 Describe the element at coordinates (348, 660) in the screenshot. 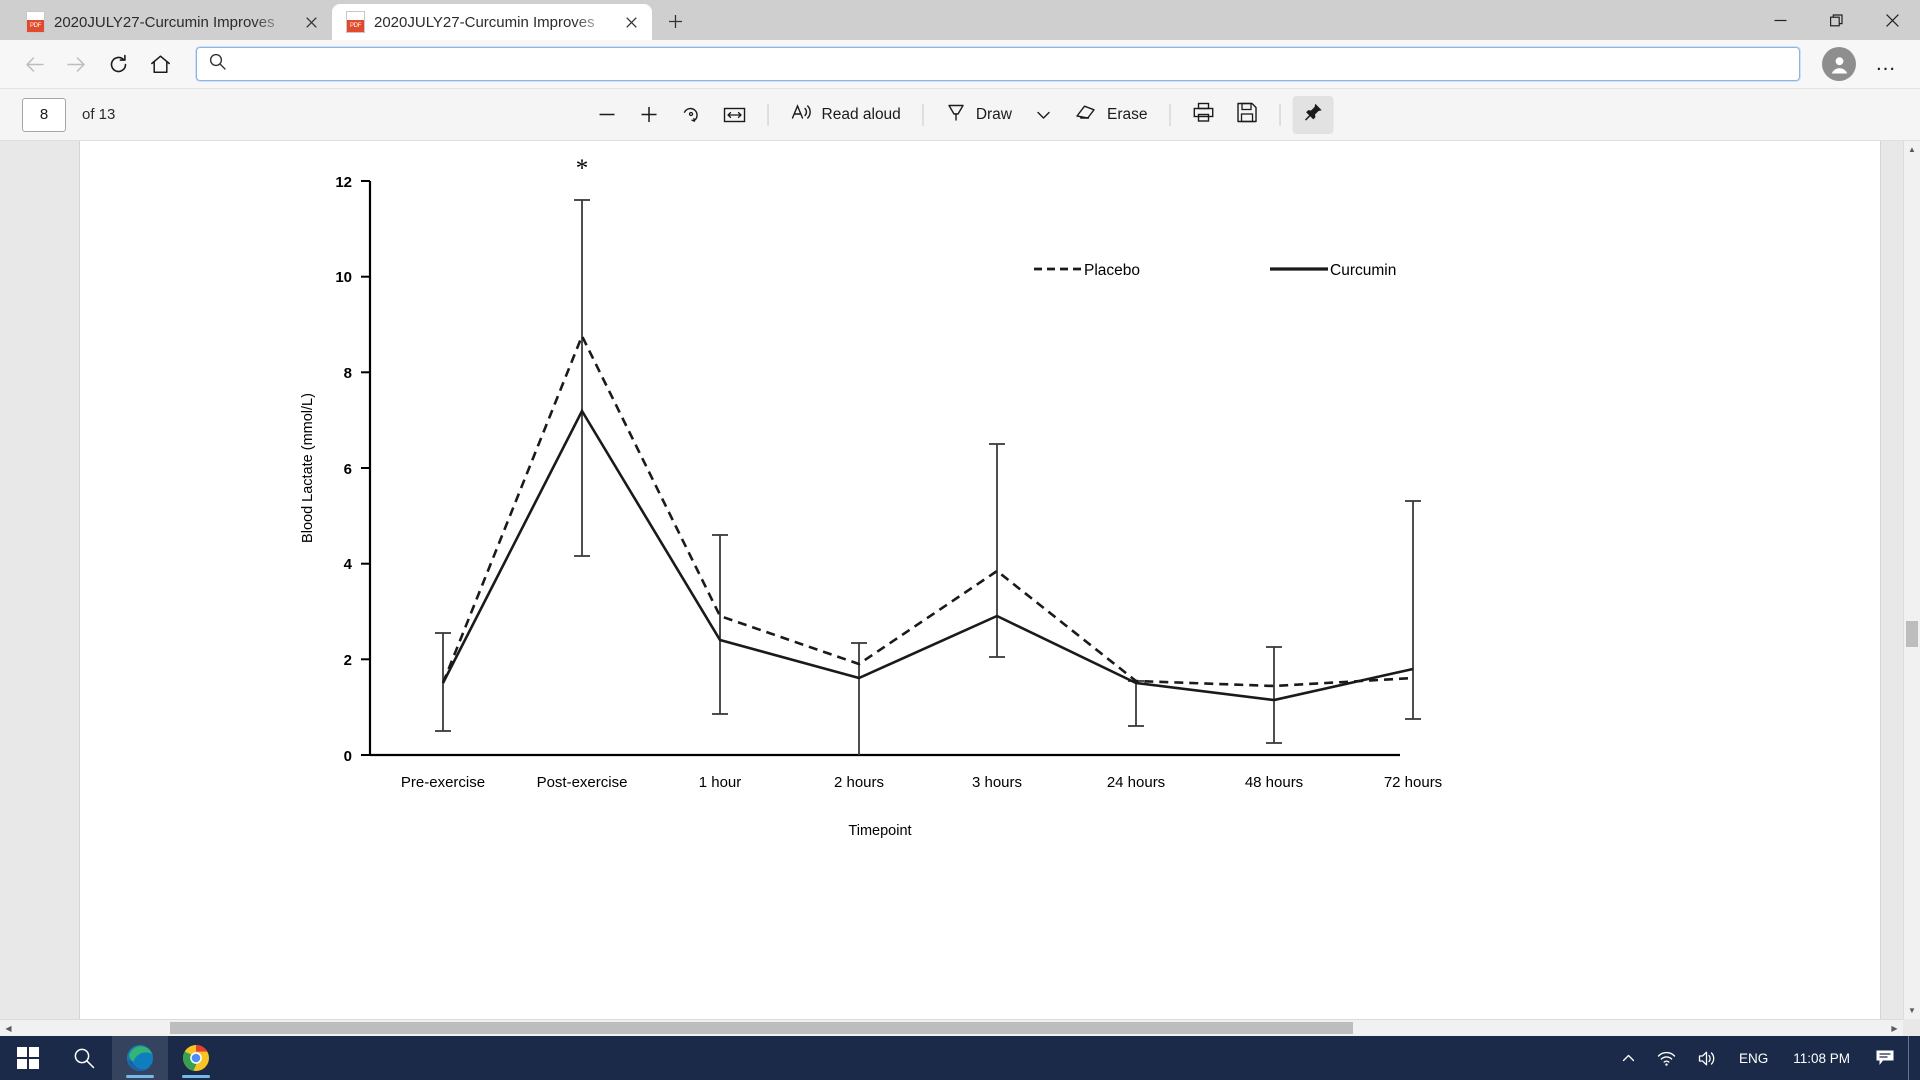

I see `y-tick-label: 2` at that location.